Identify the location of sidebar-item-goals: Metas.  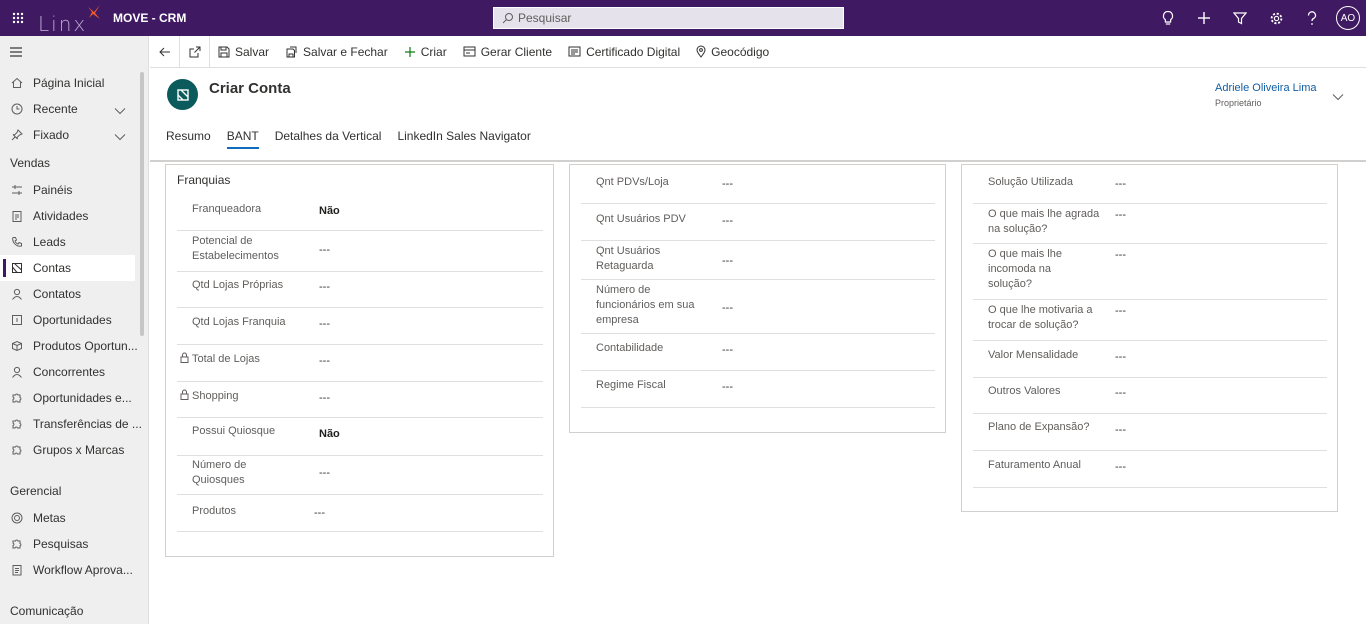
(74, 518).